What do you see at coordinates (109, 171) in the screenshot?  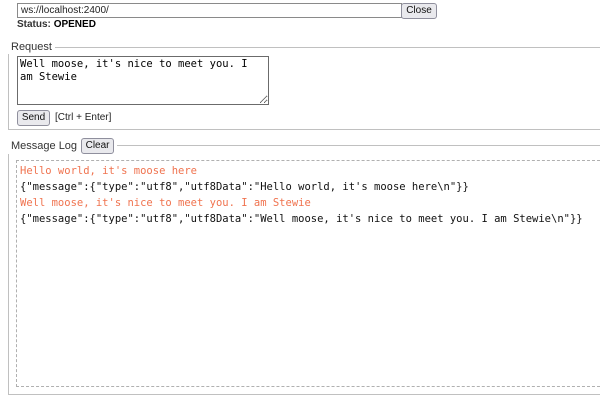 I see `log-entry-sent: Hello world, it's moose here` at bounding box center [109, 171].